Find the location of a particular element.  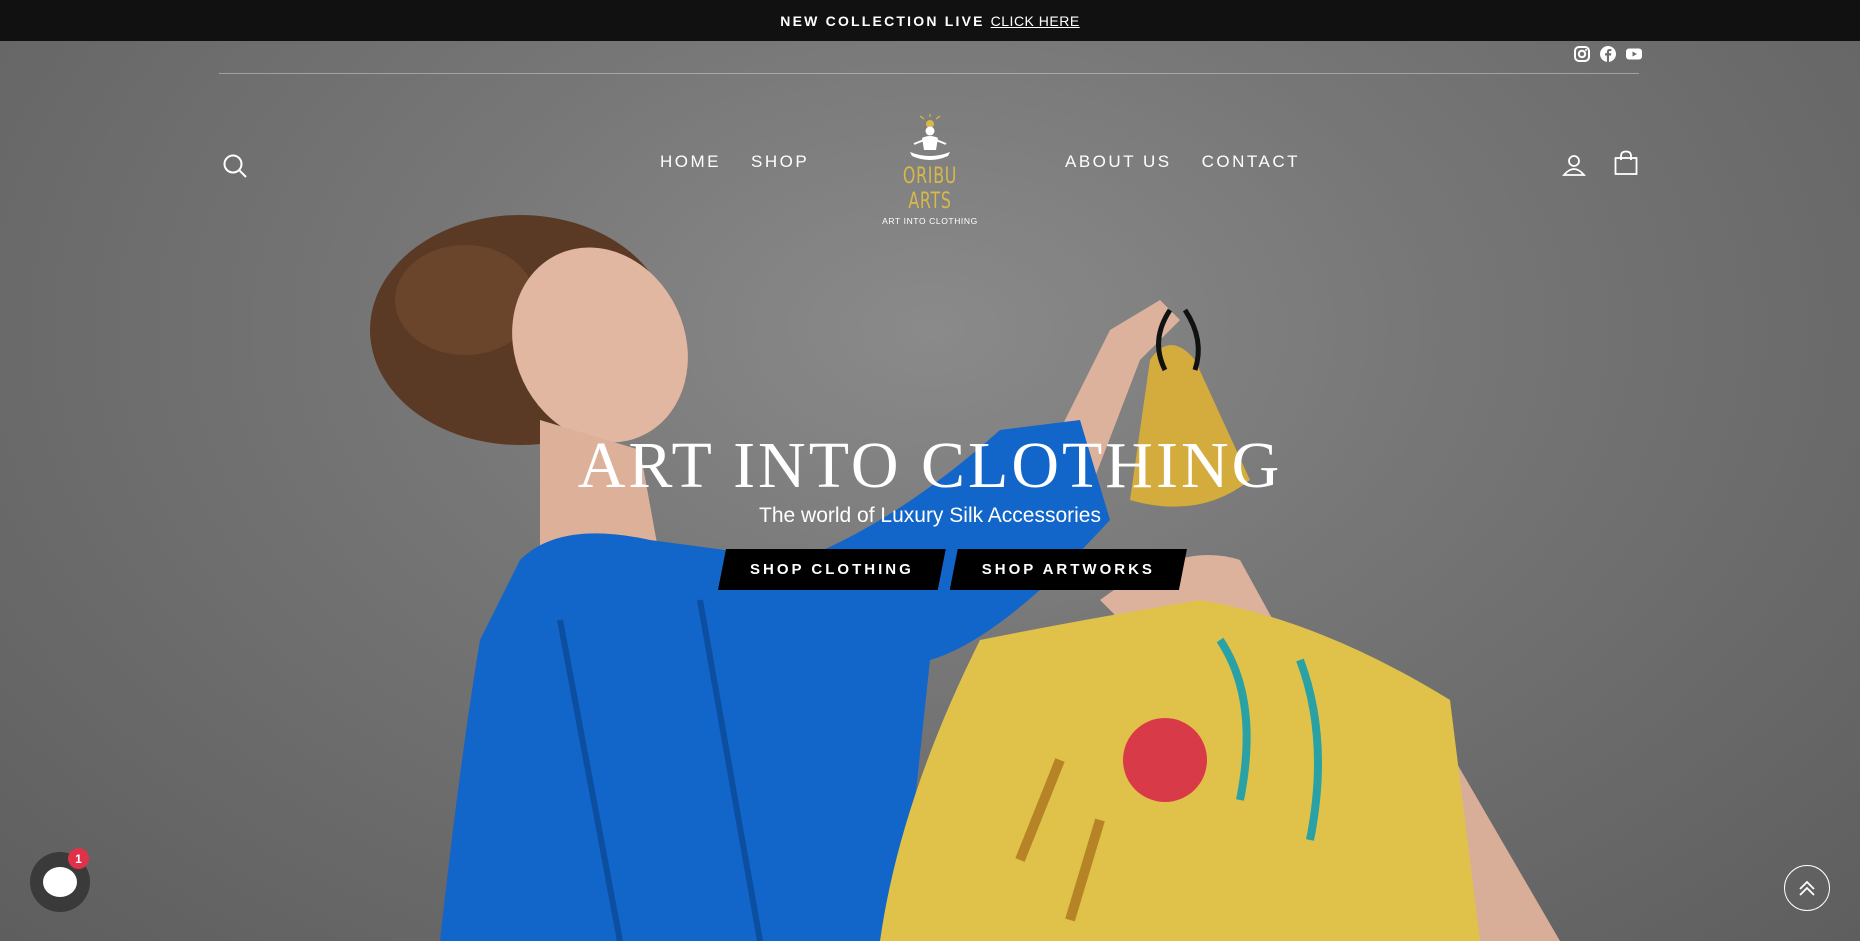

shop-artworks-button: SHOP ARTWORKS is located at coordinates (1068, 569).